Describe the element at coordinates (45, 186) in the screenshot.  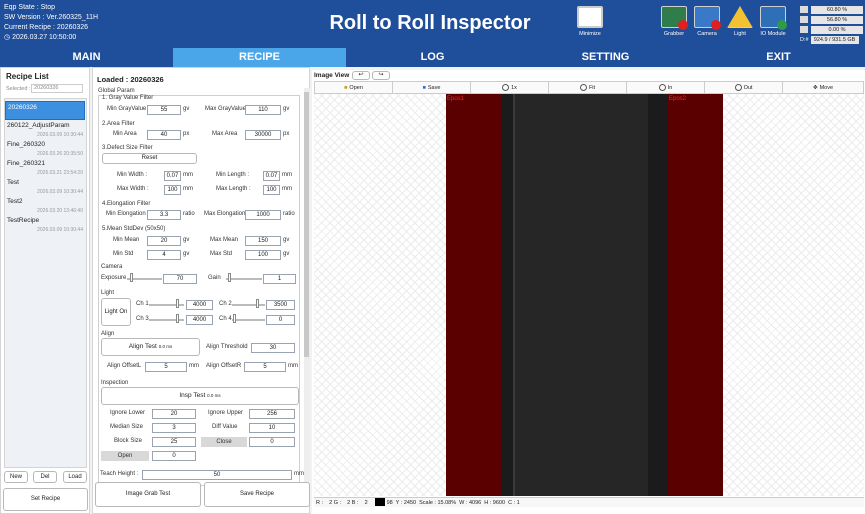
I see `list-item: Test 2026.03.09 10:30:44` at that location.